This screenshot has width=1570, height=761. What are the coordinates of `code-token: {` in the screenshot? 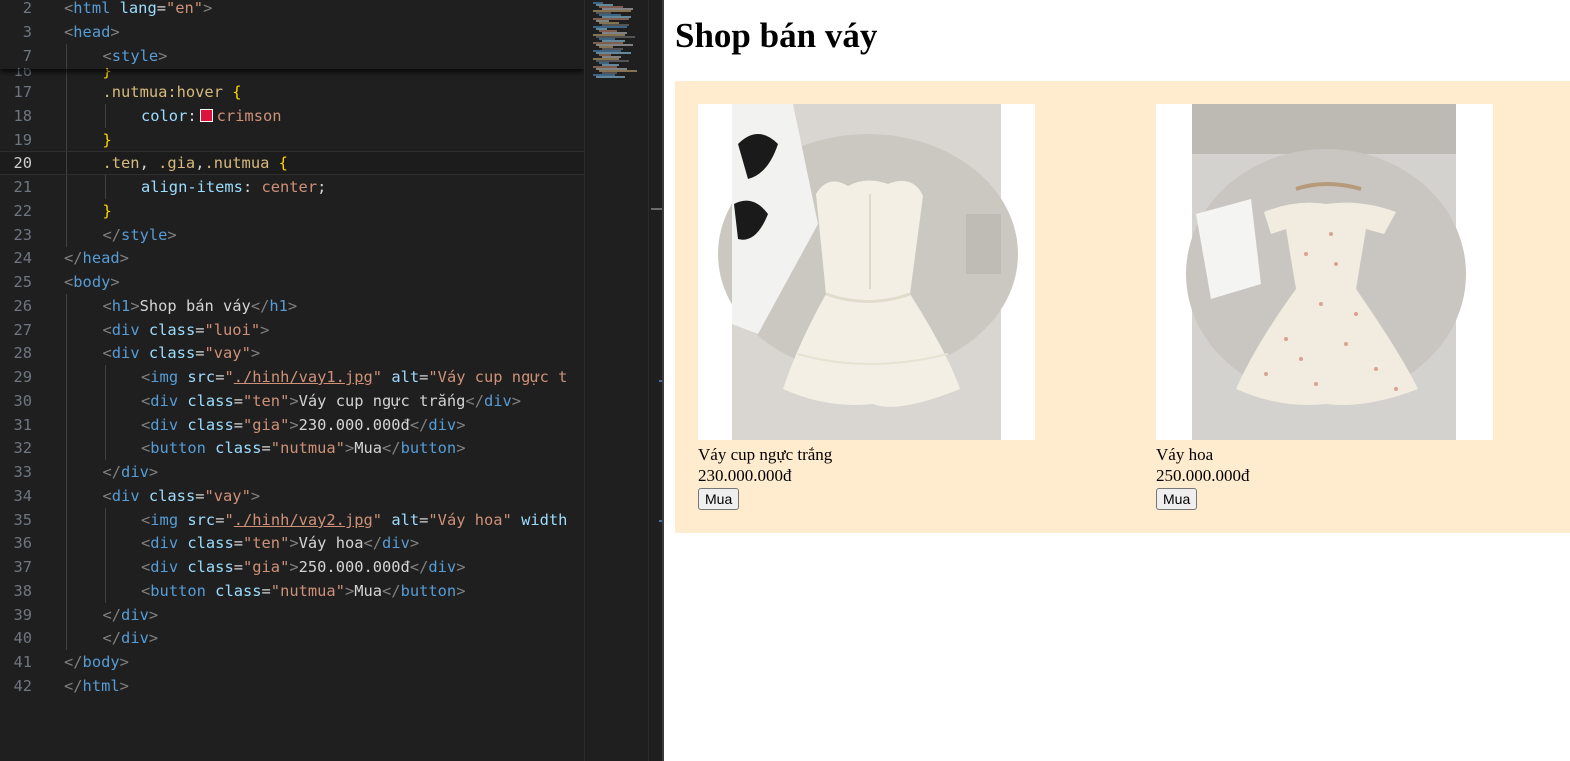 It's located at (237, 92).